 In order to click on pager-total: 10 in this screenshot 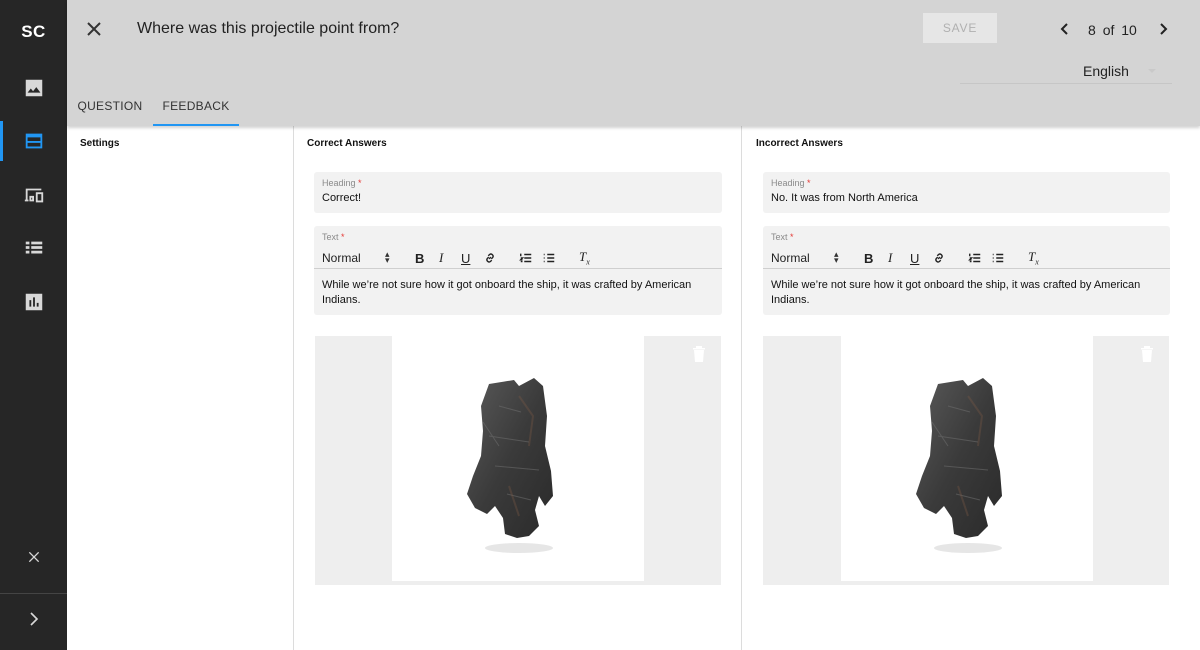, I will do `click(1129, 30)`.